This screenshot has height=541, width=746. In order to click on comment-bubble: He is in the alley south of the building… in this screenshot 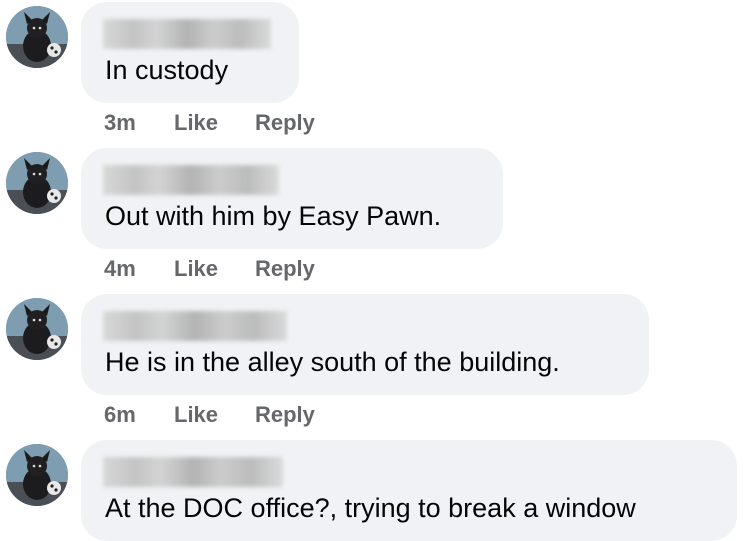, I will do `click(365, 344)`.